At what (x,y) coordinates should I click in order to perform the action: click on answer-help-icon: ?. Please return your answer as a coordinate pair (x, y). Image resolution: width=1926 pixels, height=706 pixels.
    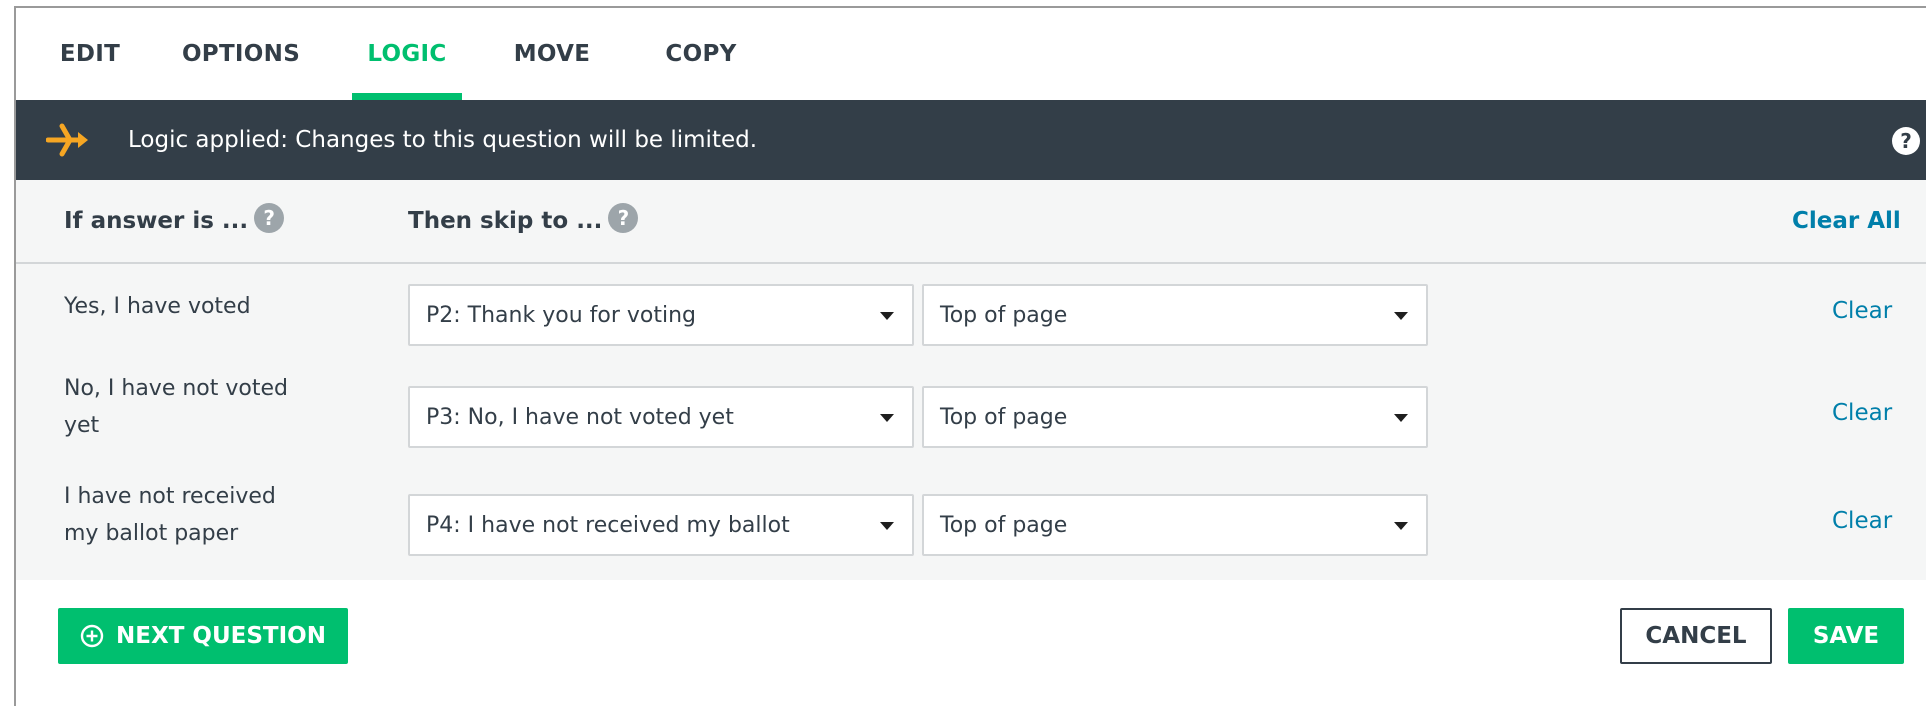
    Looking at the image, I should click on (269, 218).